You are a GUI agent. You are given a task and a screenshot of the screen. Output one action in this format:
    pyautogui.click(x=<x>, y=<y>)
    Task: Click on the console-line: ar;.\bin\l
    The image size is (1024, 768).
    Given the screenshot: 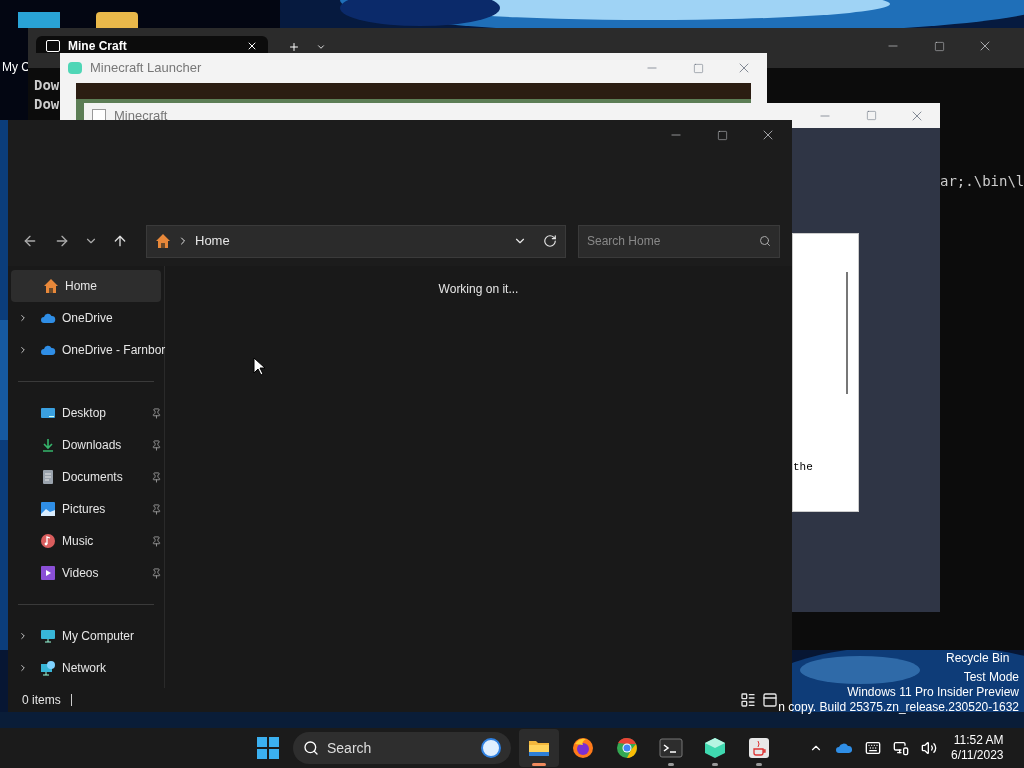 What is the action you would take?
    pyautogui.click(x=982, y=181)
    